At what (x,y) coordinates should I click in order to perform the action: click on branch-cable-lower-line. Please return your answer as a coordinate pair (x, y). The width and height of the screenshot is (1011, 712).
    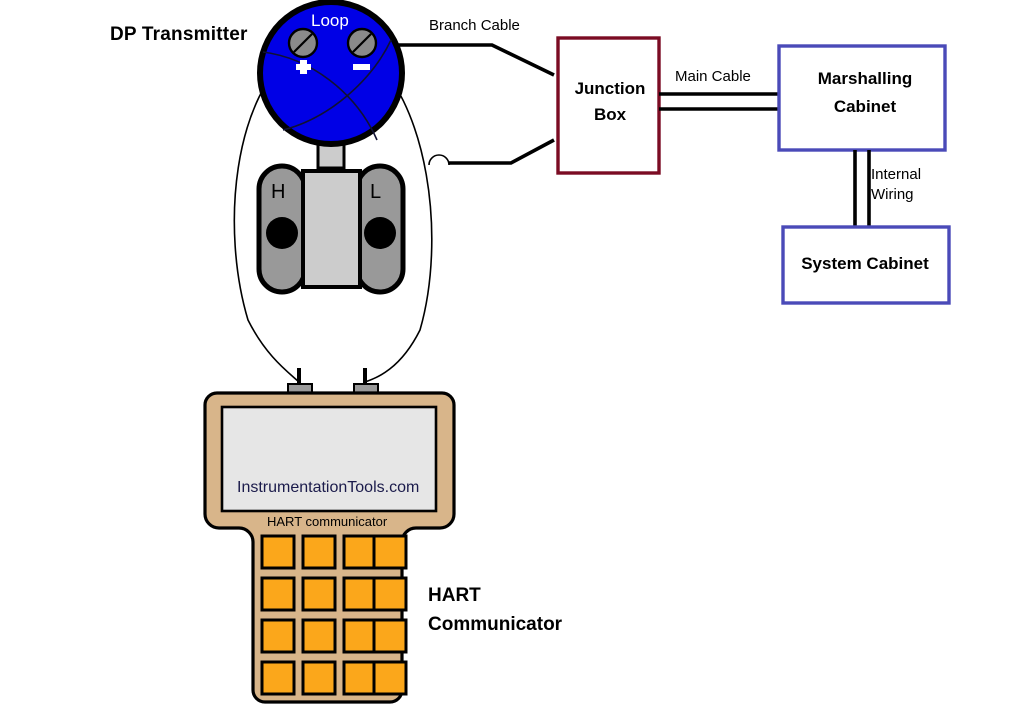
    Looking at the image, I should click on (498, 151).